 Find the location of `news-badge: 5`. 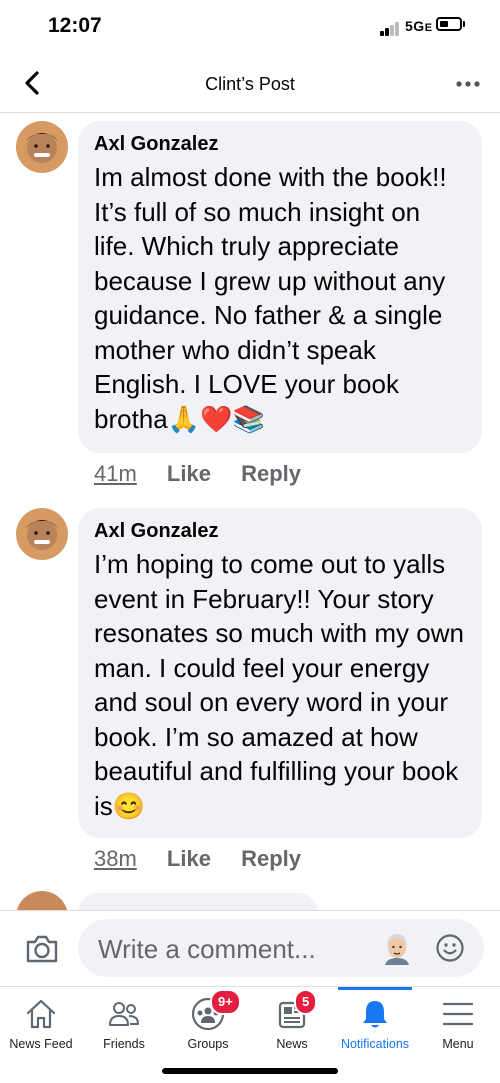

news-badge: 5 is located at coordinates (306, 1002).